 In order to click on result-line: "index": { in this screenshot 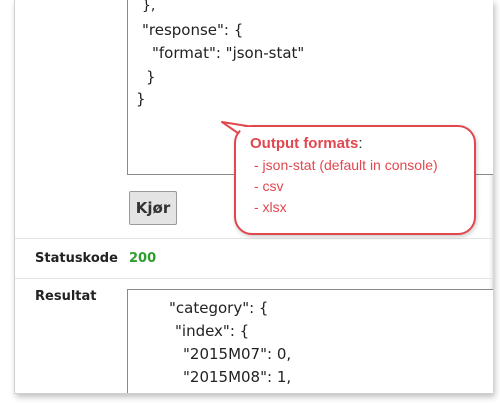, I will do `click(212, 331)`.